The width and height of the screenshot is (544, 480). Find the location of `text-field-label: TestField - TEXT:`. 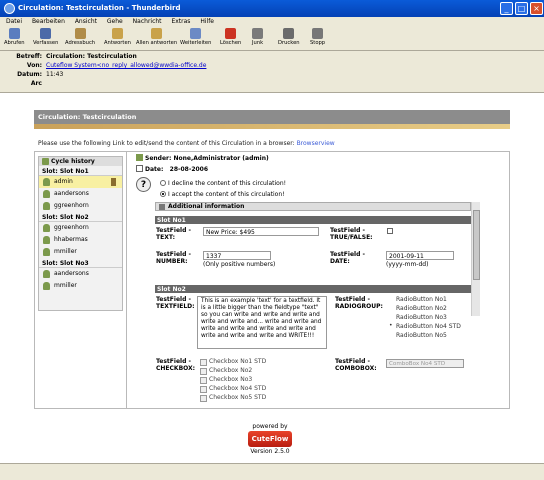

text-field-label: TestField - TEXT: is located at coordinates (173, 234).